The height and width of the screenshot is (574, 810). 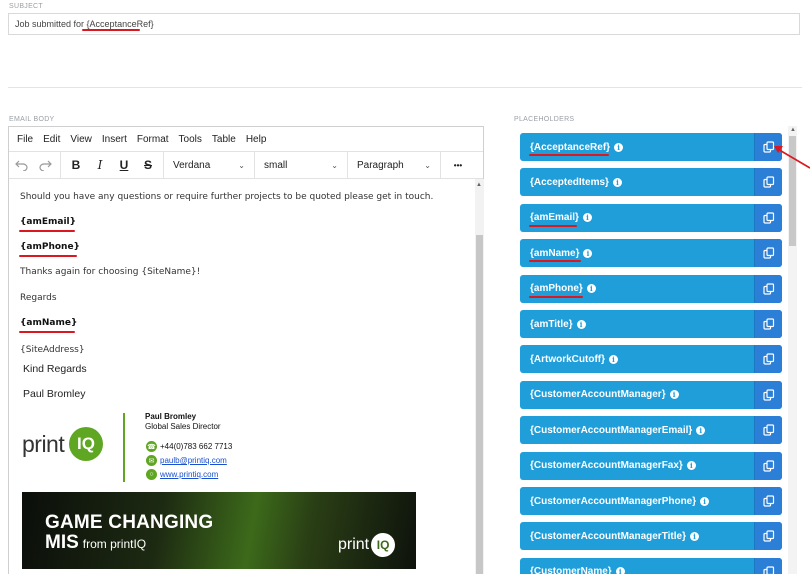 What do you see at coordinates (148, 165) in the screenshot?
I see `strikethrough-button: S` at bounding box center [148, 165].